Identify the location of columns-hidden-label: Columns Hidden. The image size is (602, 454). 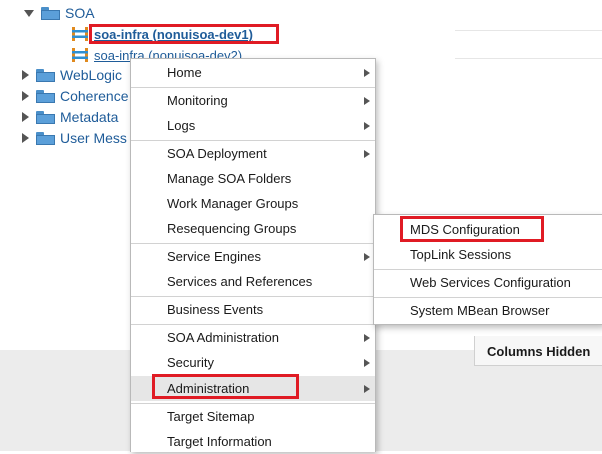
(539, 351).